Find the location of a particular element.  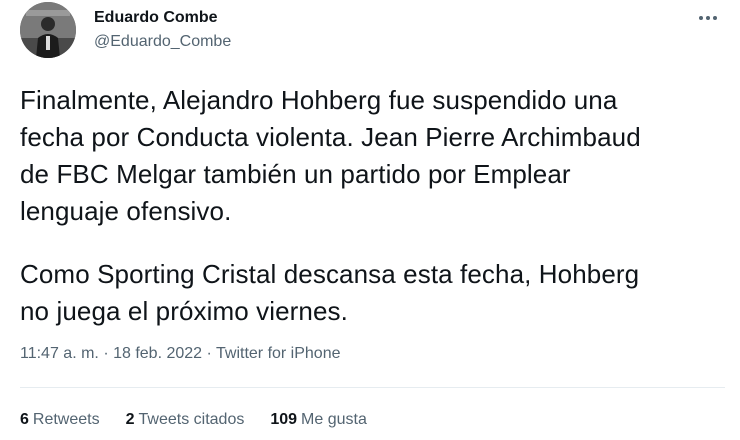

quotes-stat: 2 Tweets citados is located at coordinates (185, 420).